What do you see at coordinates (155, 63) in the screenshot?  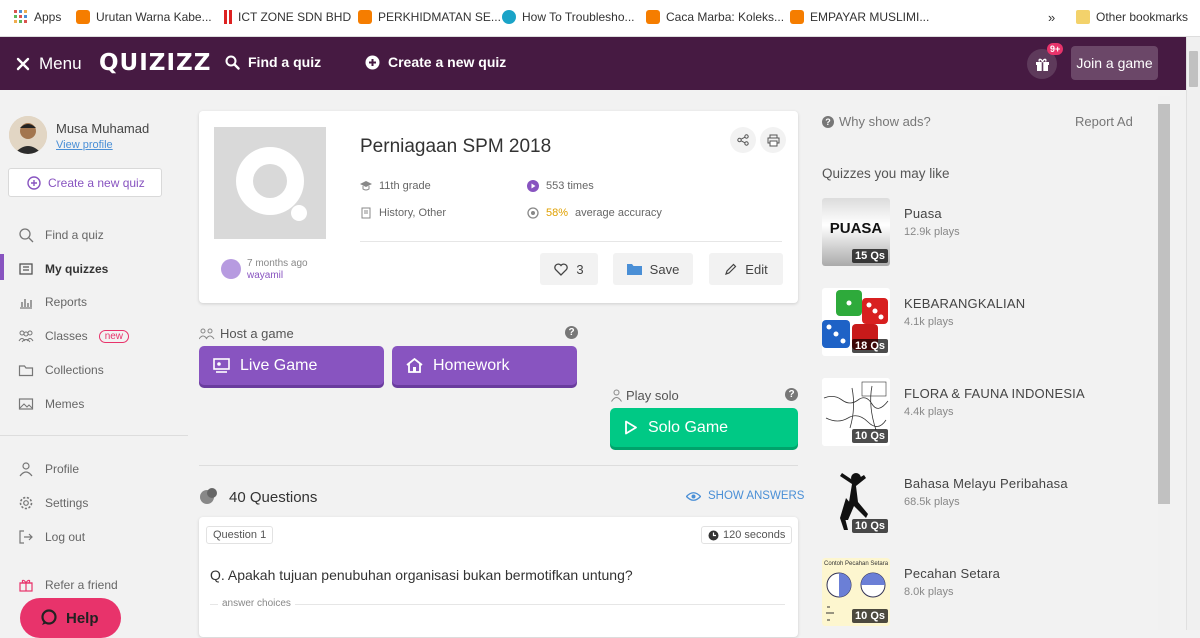 I see `quizizz-logo: QUIZIZZ` at bounding box center [155, 63].